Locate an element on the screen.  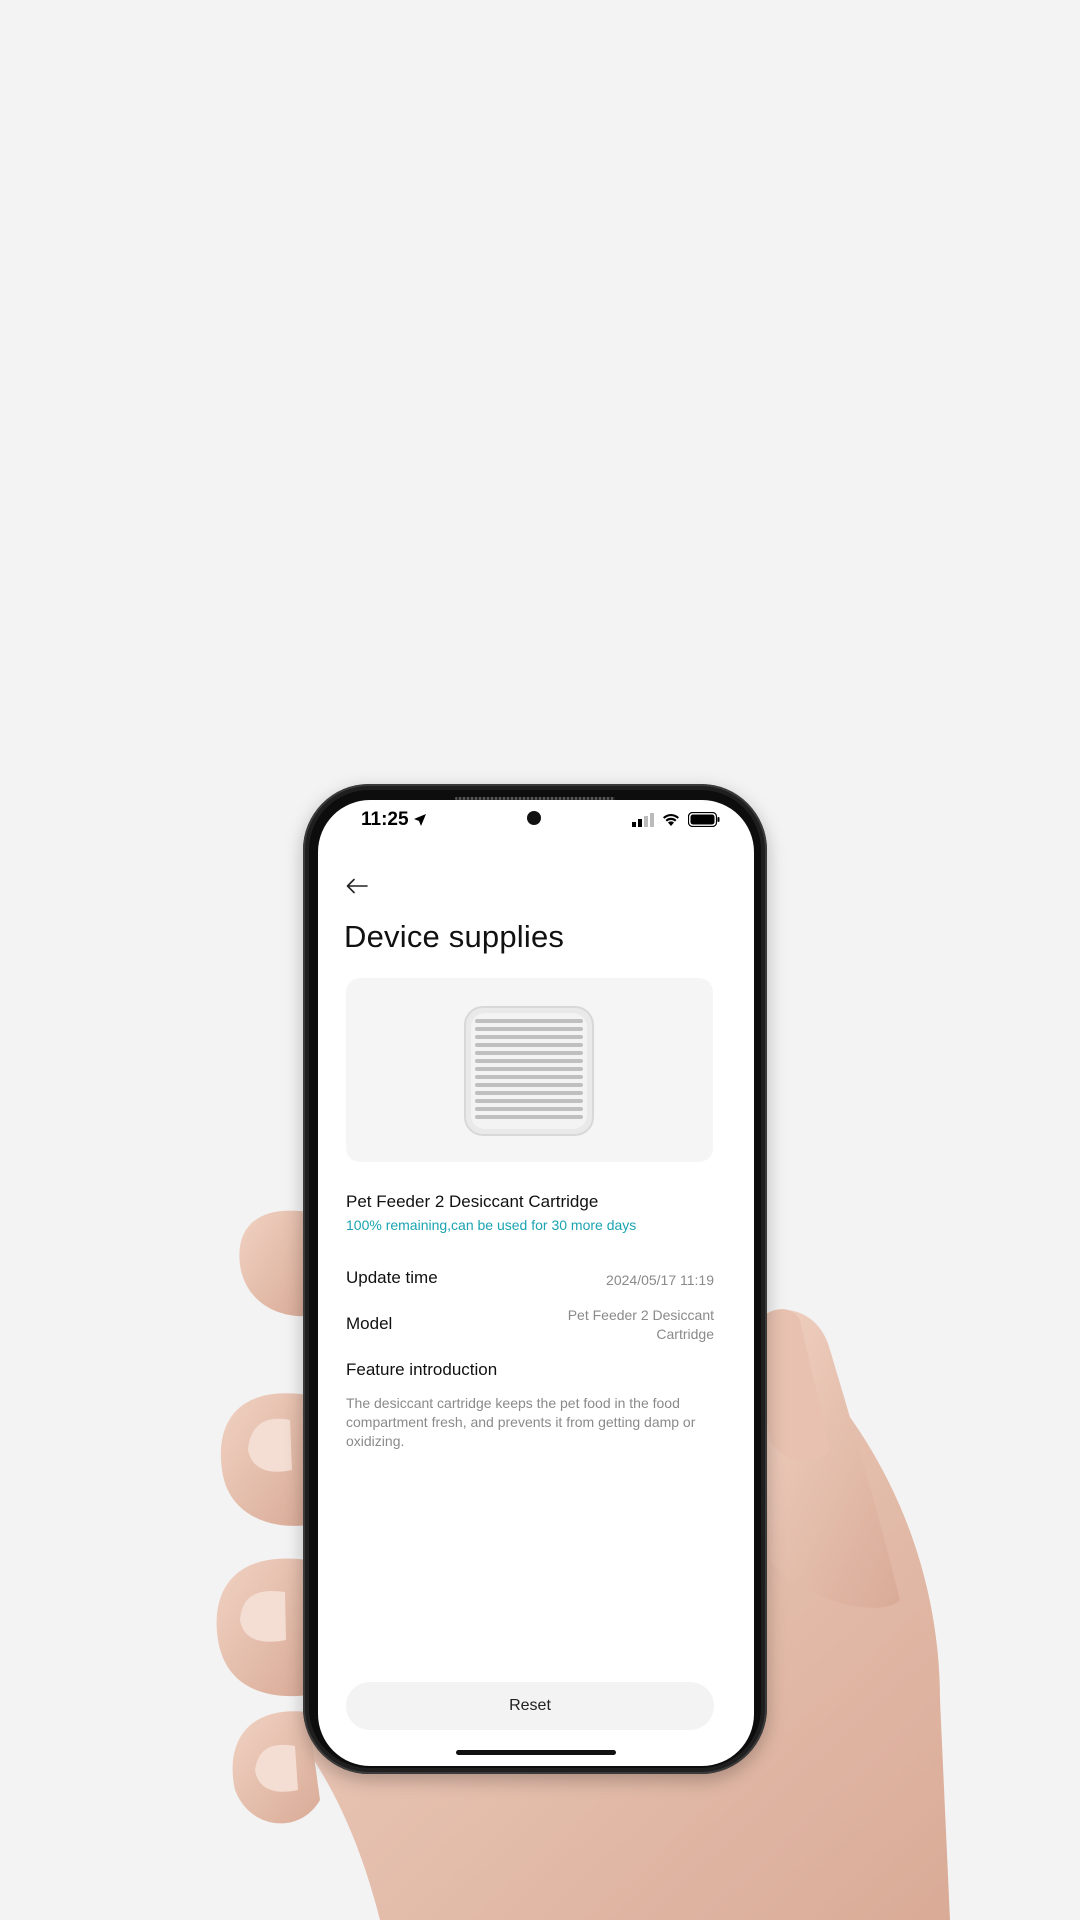
model-label: Model is located at coordinates (369, 1323).